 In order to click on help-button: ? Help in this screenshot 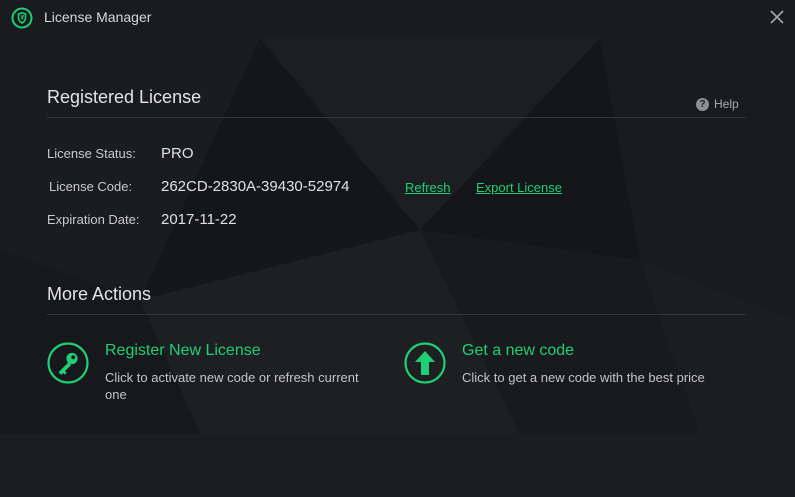, I will do `click(717, 104)`.